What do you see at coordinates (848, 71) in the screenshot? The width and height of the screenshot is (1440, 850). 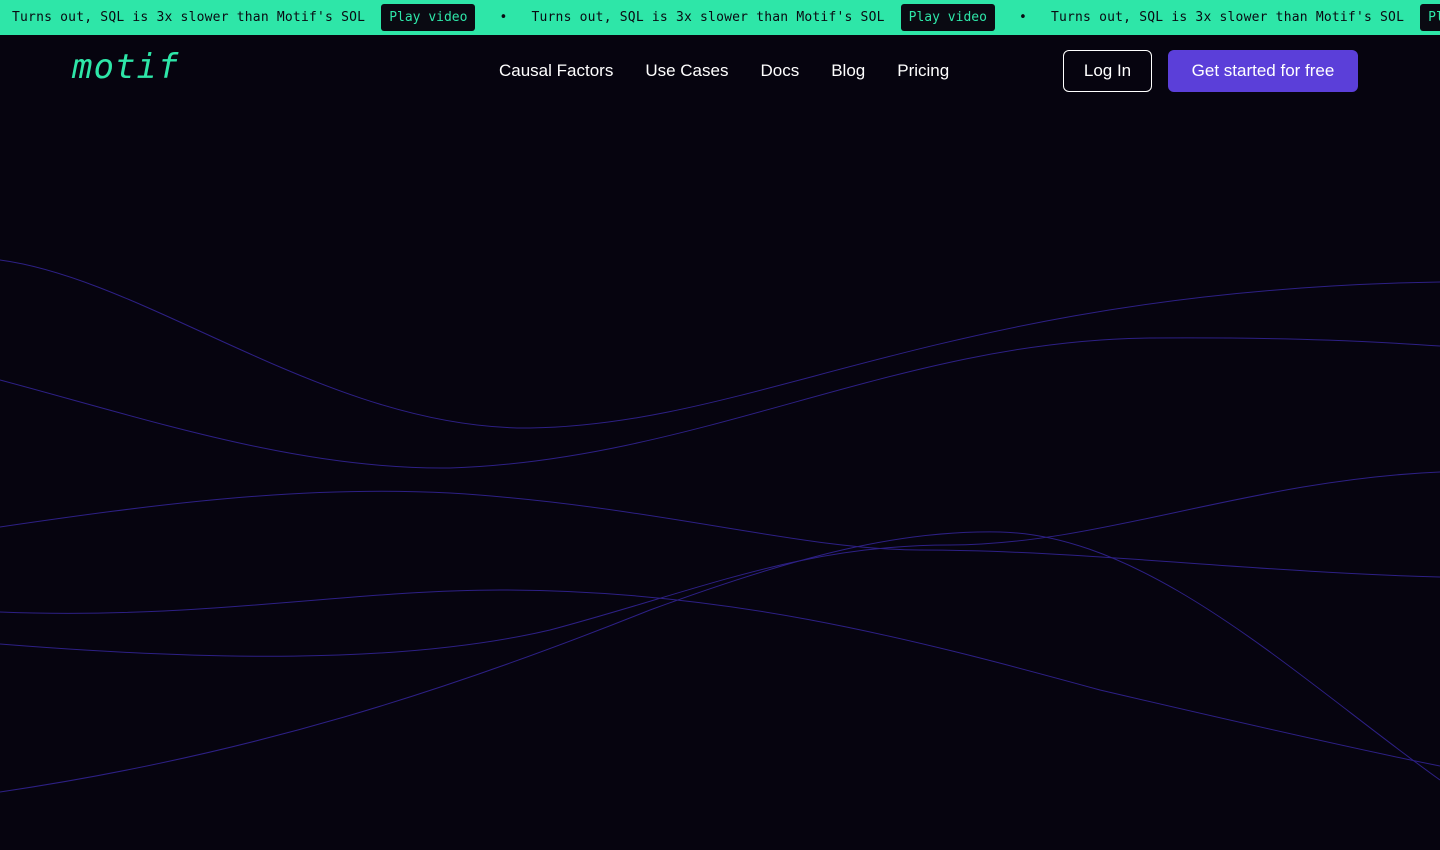 I see `nav-link-blog: Blog` at bounding box center [848, 71].